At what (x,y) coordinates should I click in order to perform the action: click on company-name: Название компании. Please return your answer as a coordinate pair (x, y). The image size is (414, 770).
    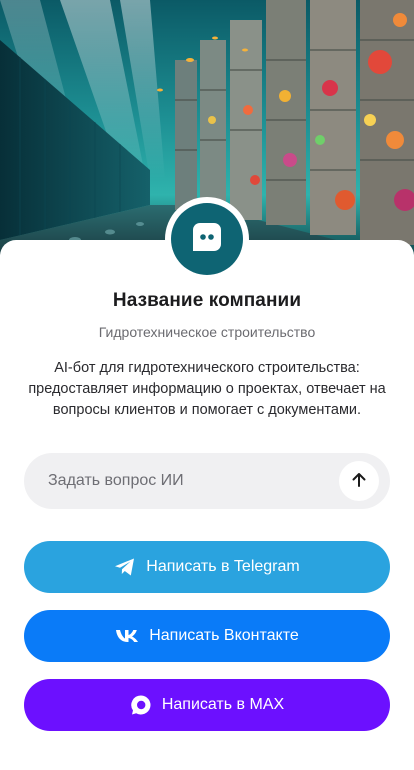
    Looking at the image, I should click on (207, 300).